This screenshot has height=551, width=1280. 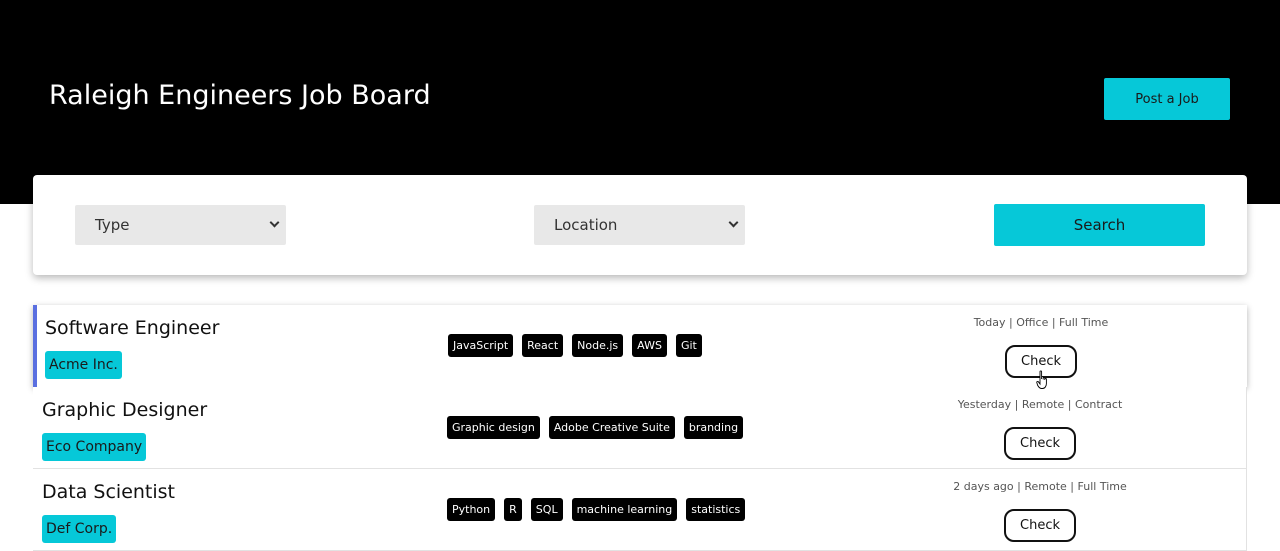 I want to click on skill-tag: React, so click(x=543, y=345).